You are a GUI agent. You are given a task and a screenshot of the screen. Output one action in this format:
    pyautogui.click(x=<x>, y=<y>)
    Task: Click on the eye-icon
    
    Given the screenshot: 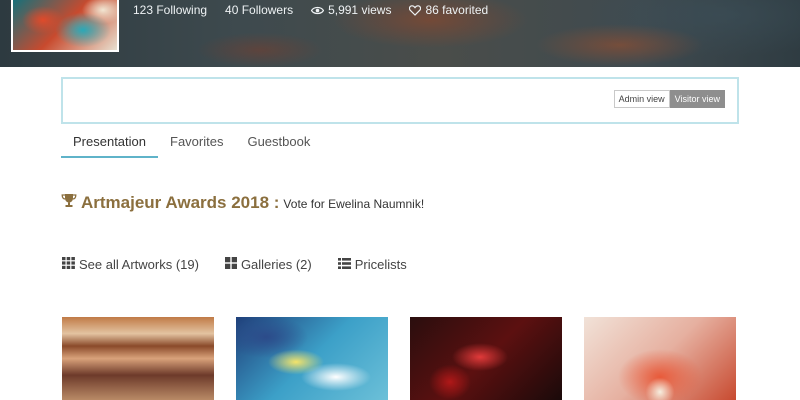 What is the action you would take?
    pyautogui.click(x=318, y=10)
    